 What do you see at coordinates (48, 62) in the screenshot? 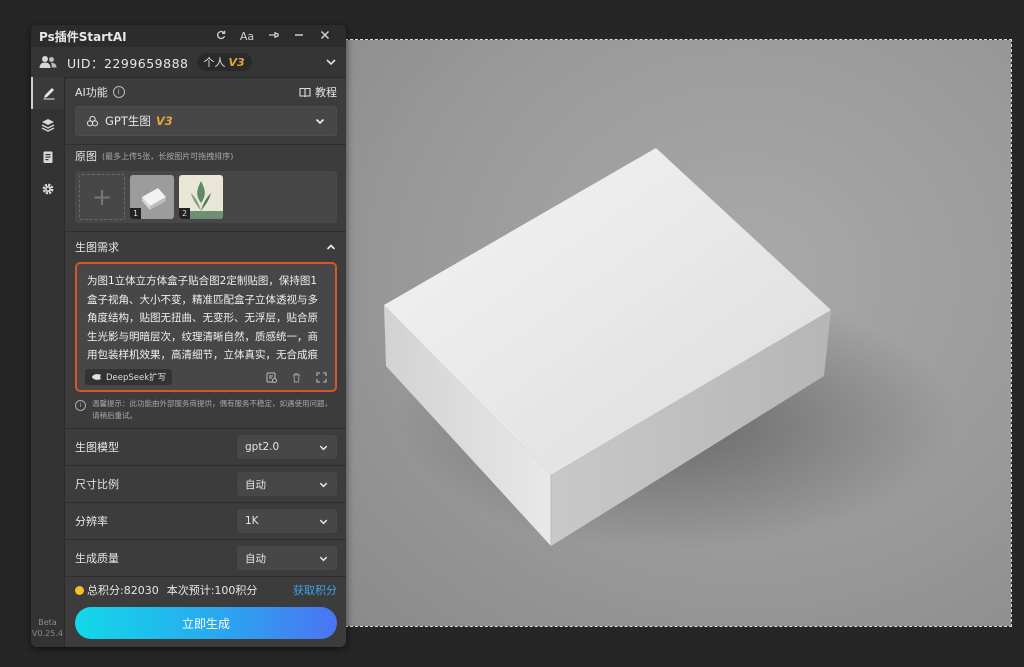
I see `users-icon` at bounding box center [48, 62].